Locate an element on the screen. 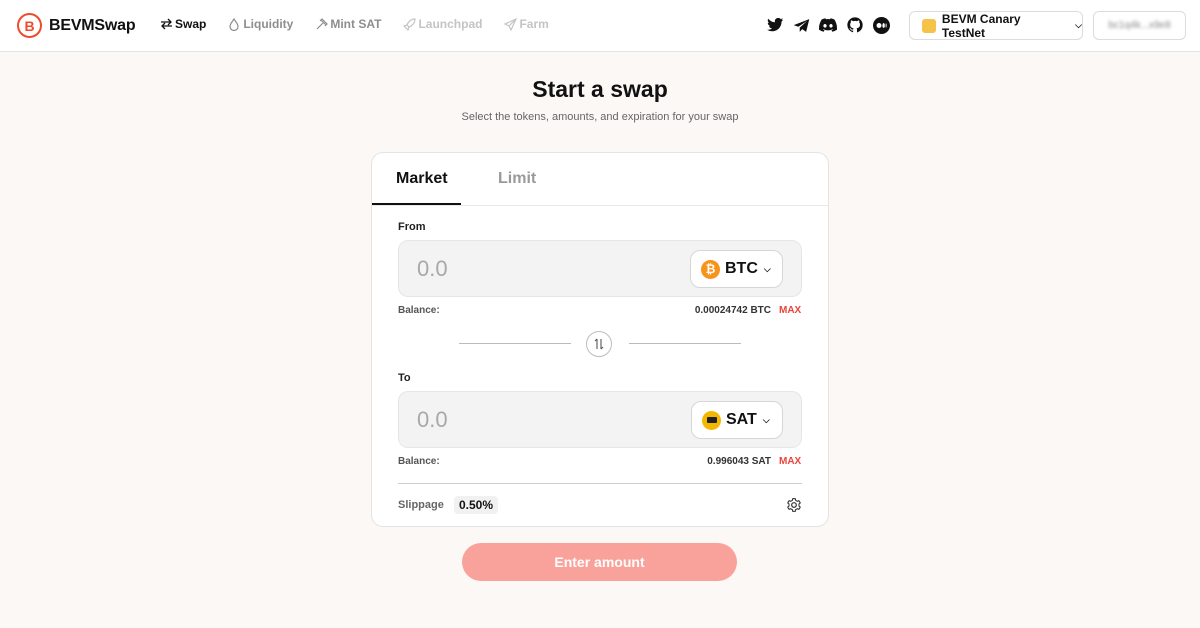  nav-liquidity: Liquidity is located at coordinates (260, 24).